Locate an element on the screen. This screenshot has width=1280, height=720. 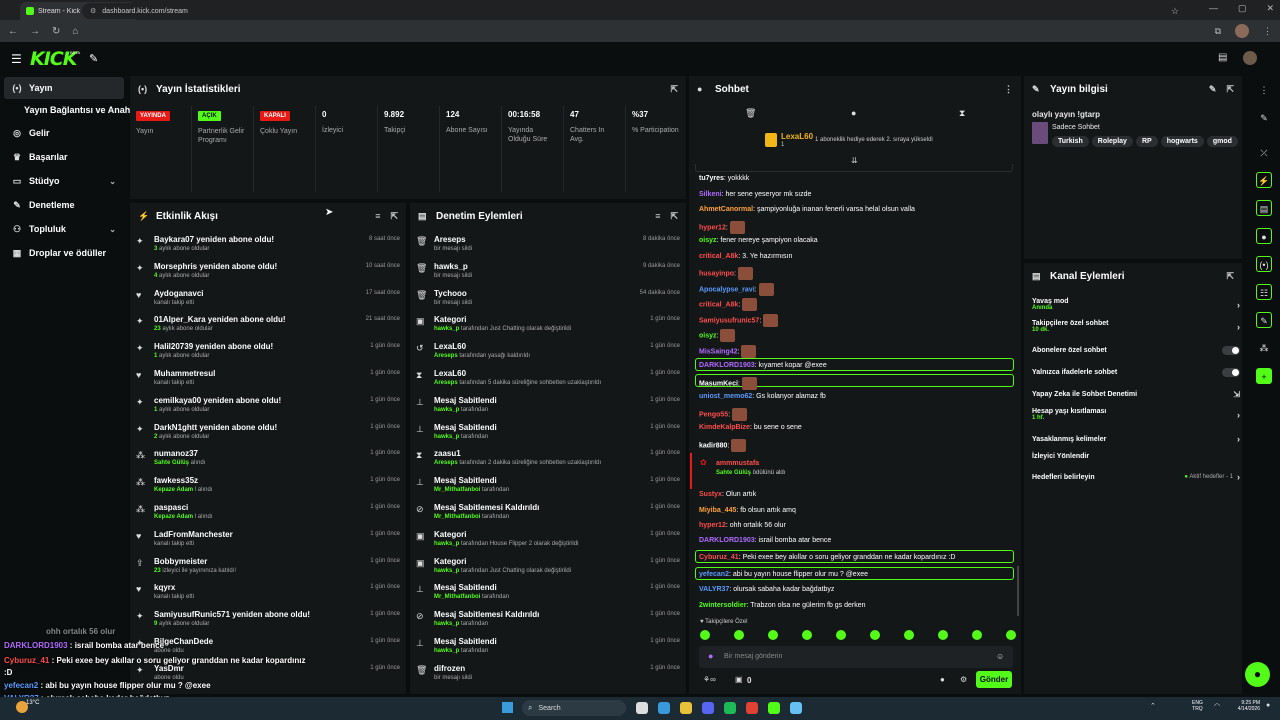
settings-gear-icon: ⚙ is located at coordinates (963, 679).